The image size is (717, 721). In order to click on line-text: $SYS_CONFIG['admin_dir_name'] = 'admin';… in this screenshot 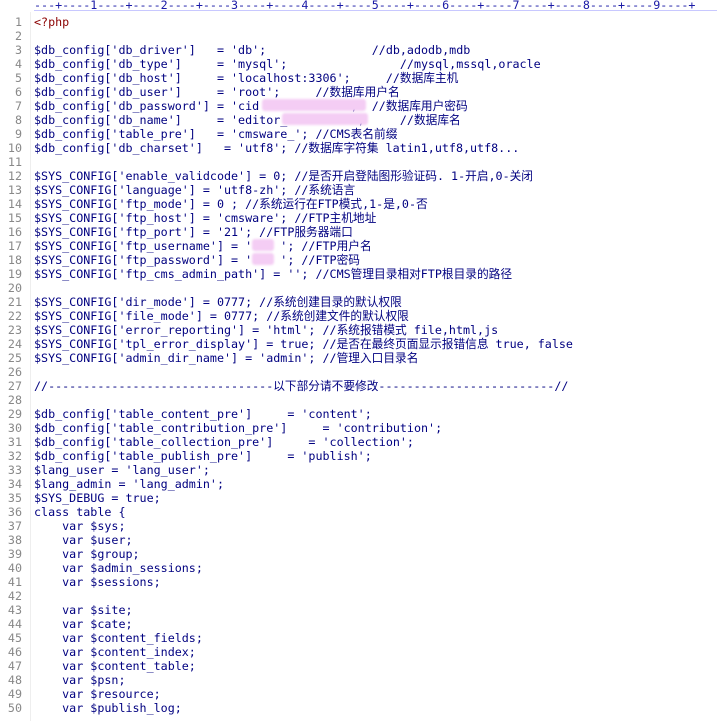, I will do `click(226, 358)`.